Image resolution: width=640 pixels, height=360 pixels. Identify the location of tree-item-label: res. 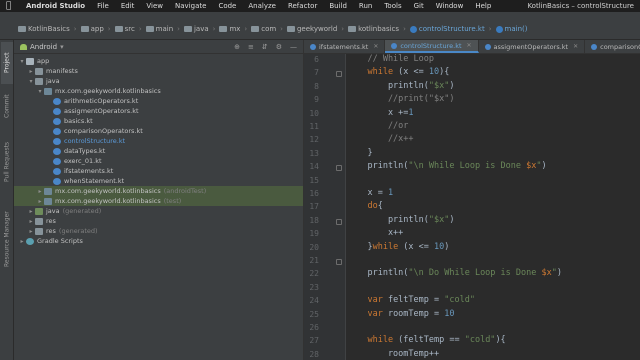
(51, 221).